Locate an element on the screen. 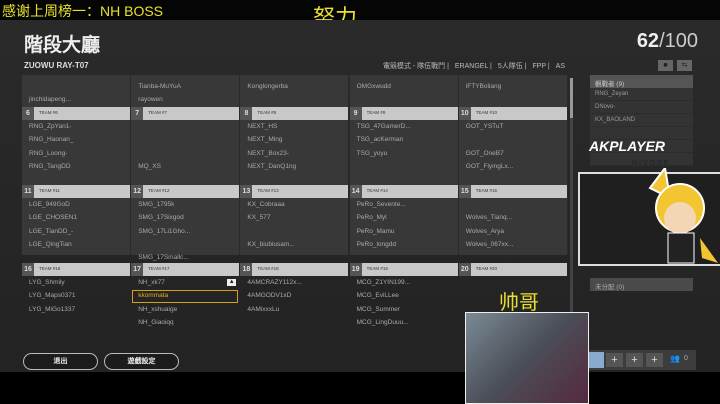 Image resolution: width=720 pixels, height=404 pixels. team-header: 15 TEAM #15 is located at coordinates (512, 191).